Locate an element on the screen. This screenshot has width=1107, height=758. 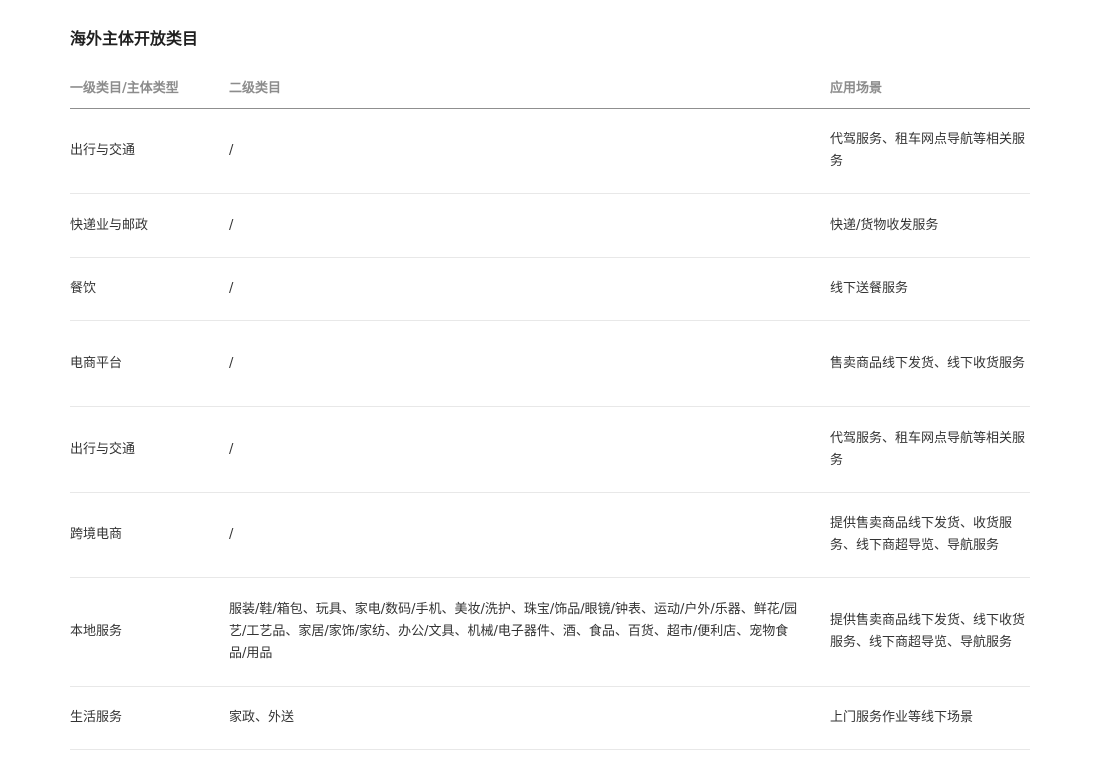
table-row: 生活服务 家政、外送 上门服务作业等线下场景 is located at coordinates (550, 718).